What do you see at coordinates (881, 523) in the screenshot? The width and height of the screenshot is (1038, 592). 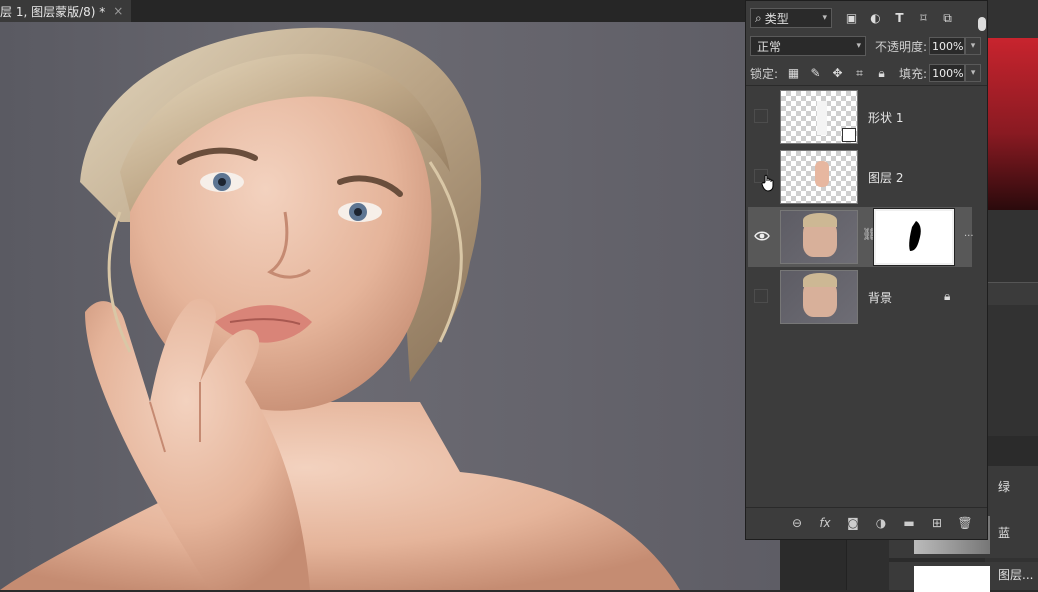 I see `adjustment-layer-icon: ◑` at bounding box center [881, 523].